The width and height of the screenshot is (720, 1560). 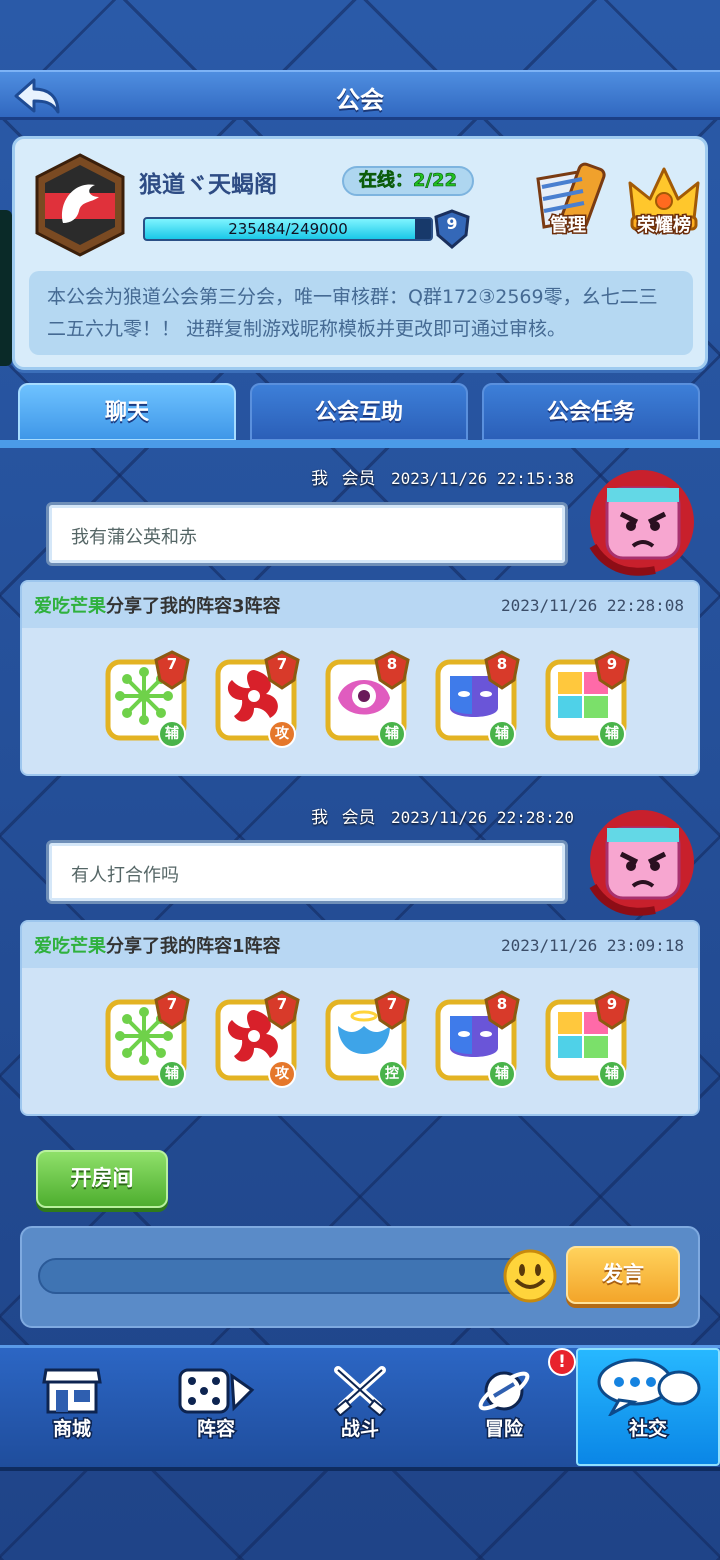 I want to click on guild-emblem, so click(x=80, y=205).